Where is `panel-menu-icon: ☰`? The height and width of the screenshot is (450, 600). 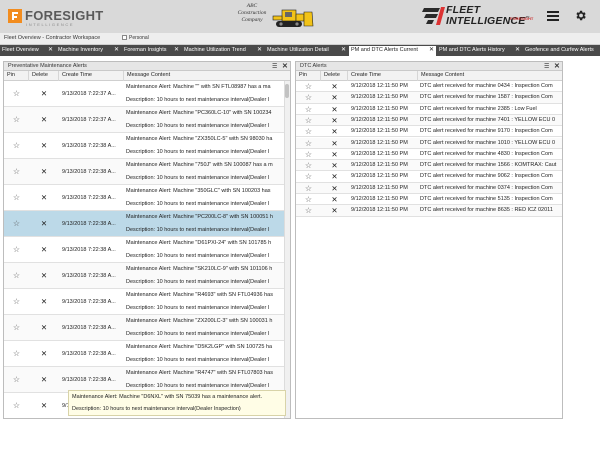
panel-menu-icon: ☰ is located at coordinates (274, 66).